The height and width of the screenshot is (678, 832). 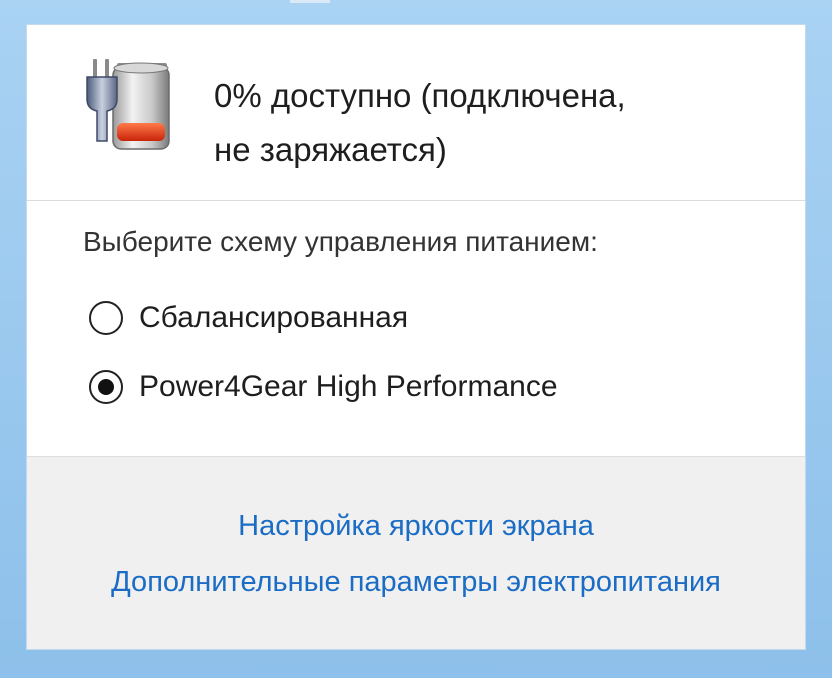 I want to click on battery-status-text: 0% доступно (подключена, не заряжается), so click(x=494, y=123).